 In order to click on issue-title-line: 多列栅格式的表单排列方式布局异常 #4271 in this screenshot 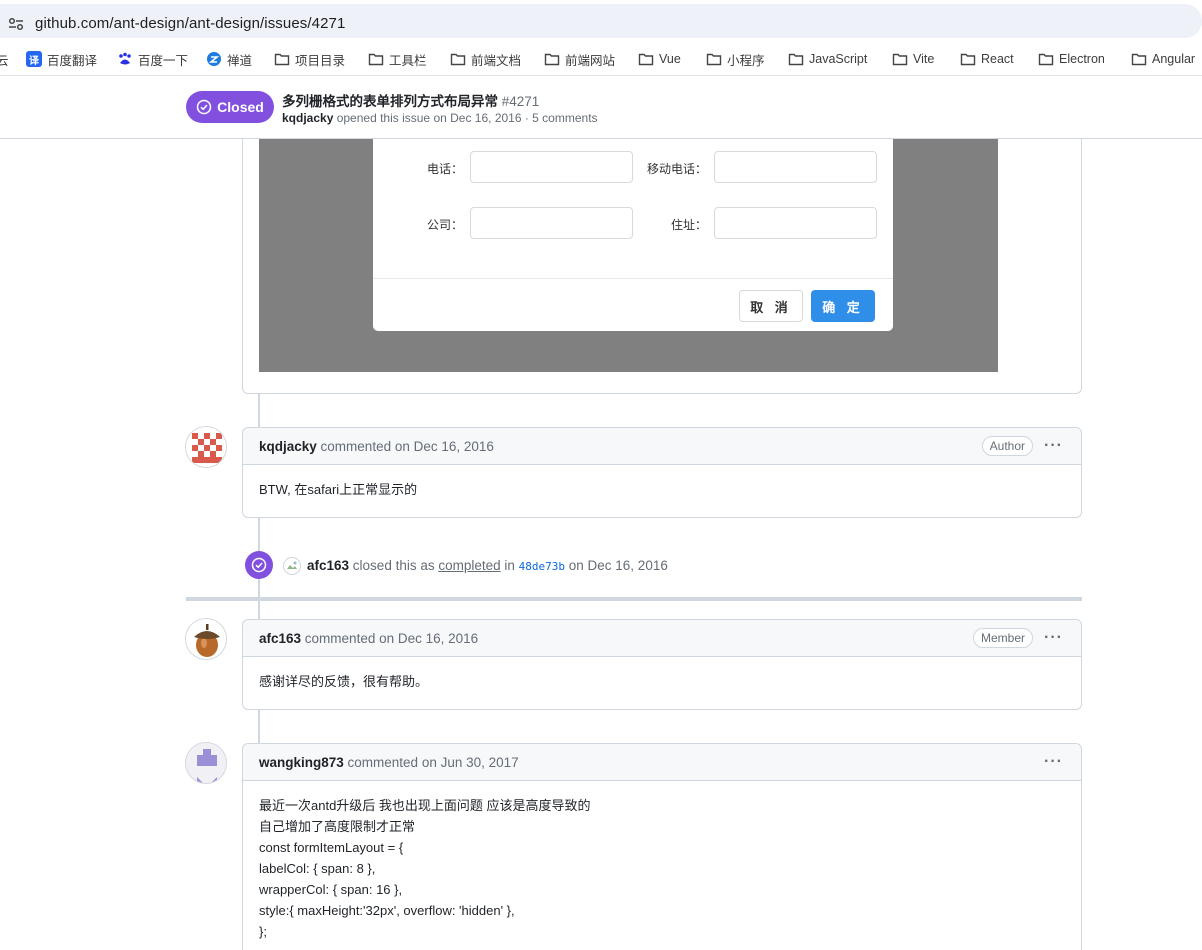, I will do `click(410, 100)`.